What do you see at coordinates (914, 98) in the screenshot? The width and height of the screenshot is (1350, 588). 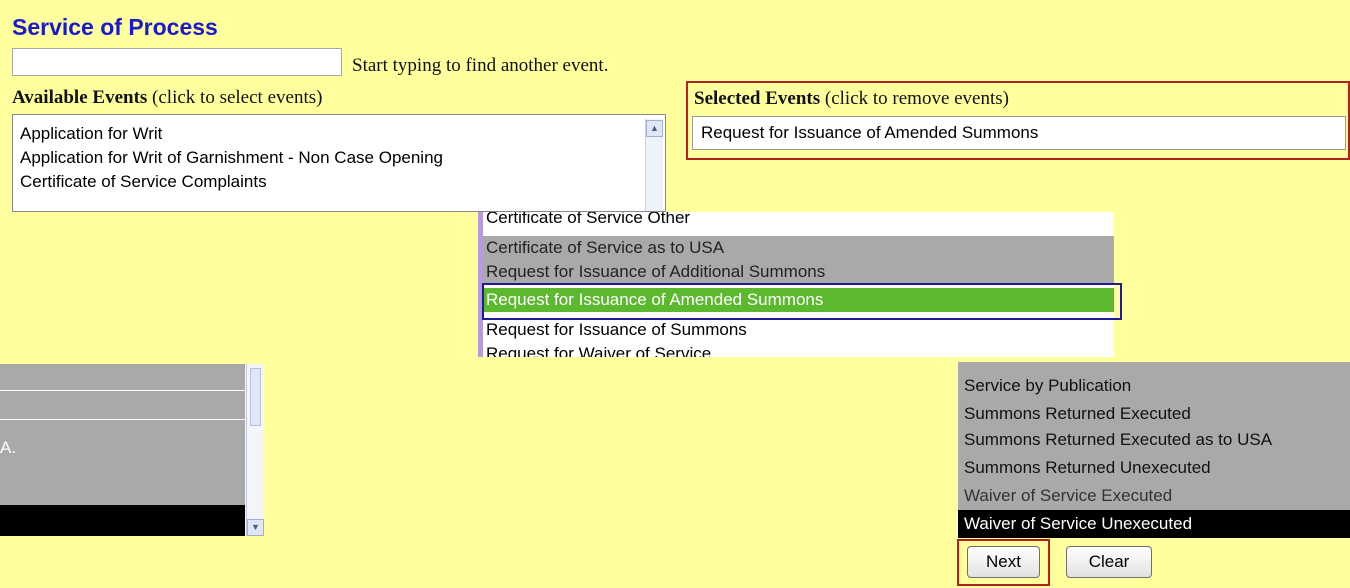 I see `selected-events-label-rest: (click to remove events)` at bounding box center [914, 98].